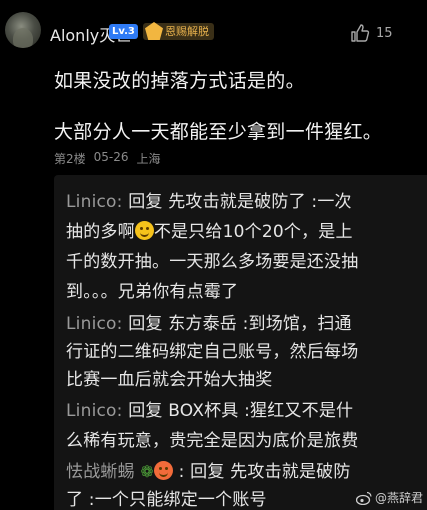  What do you see at coordinates (179, 81) in the screenshot?
I see `comment-line-1: 如果没改的掉落方式话是的。` at bounding box center [179, 81].